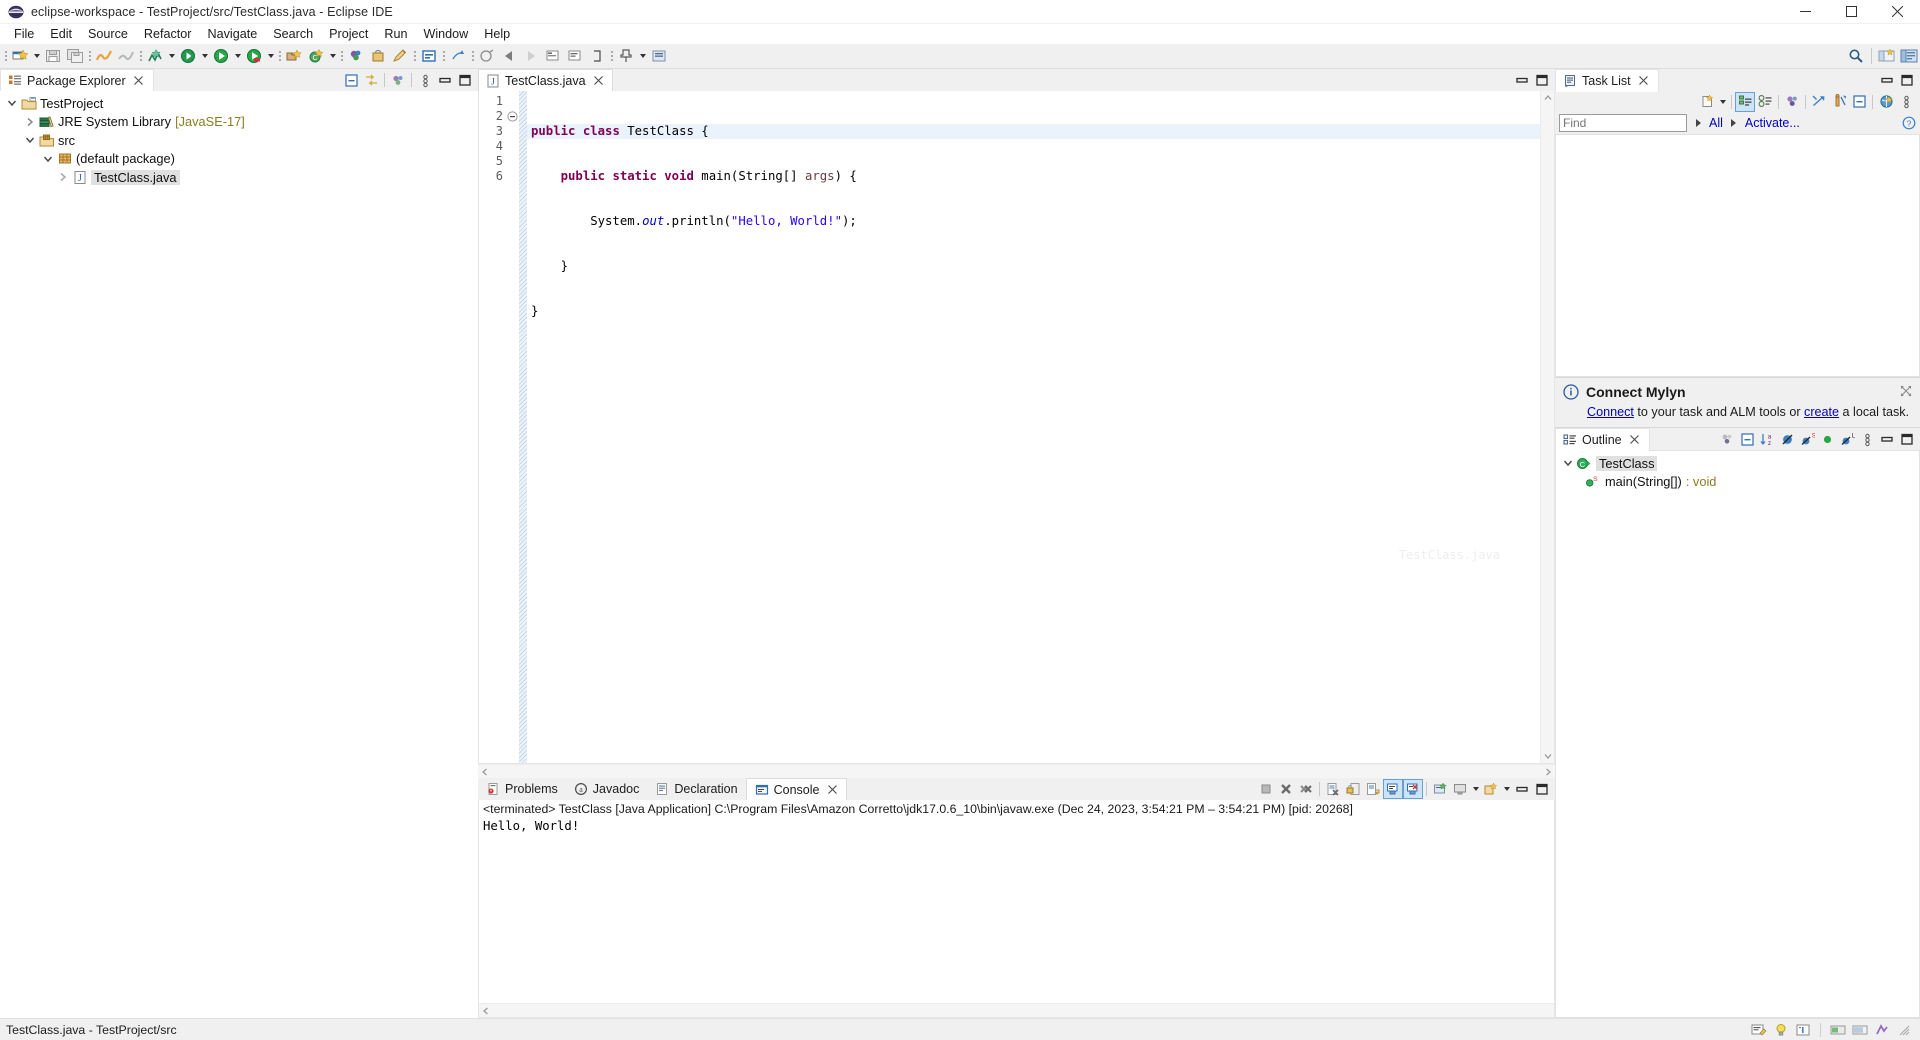 This screenshot has height=1040, width=1920. Describe the element at coordinates (1506, 789) in the screenshot. I see `open-console-dropdown` at that location.